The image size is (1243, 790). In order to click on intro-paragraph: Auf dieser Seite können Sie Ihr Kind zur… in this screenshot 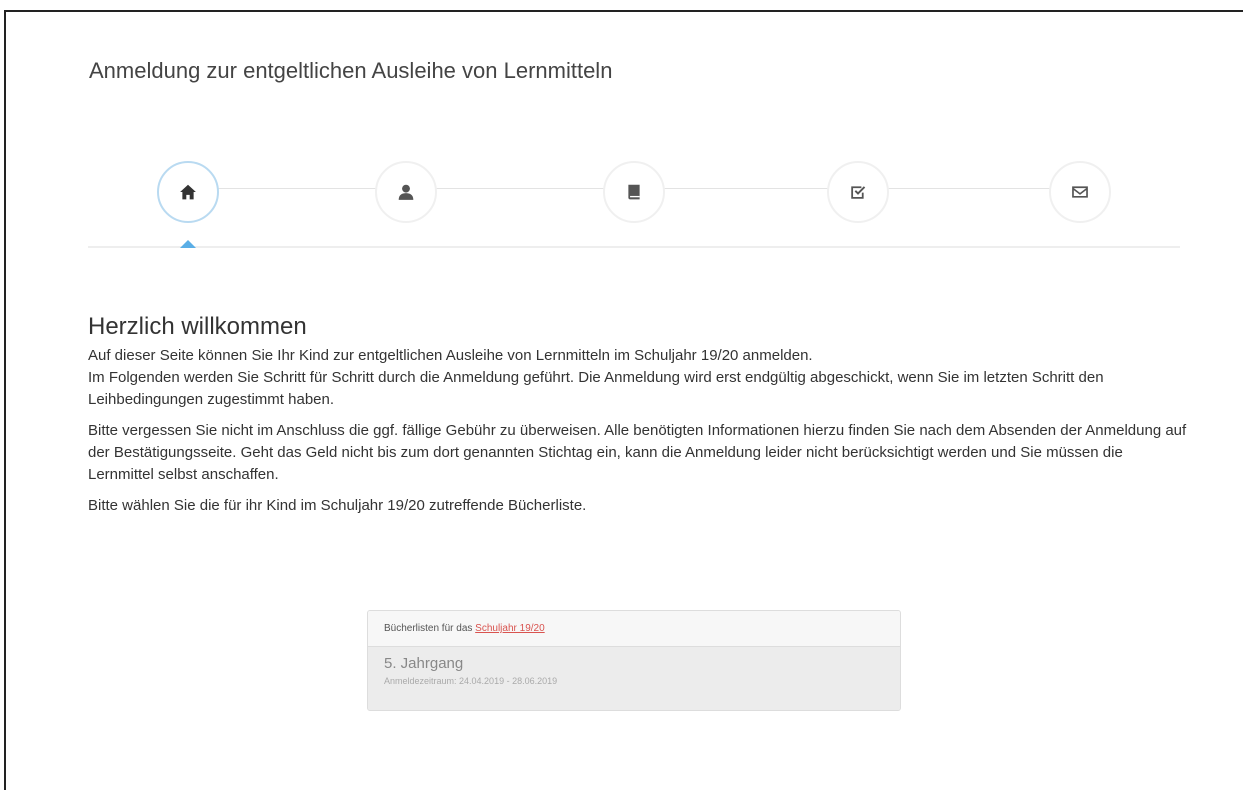, I will do `click(638, 378)`.